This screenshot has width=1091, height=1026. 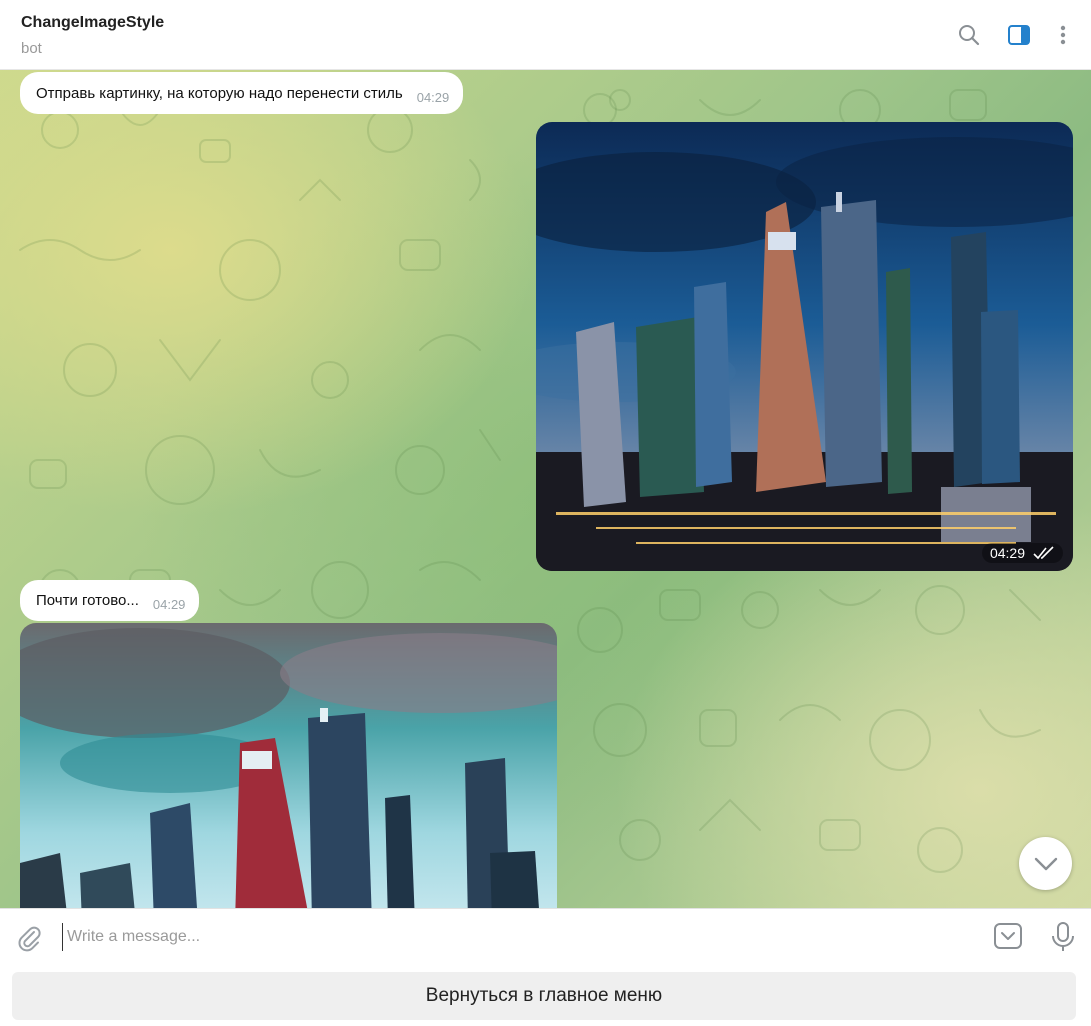 What do you see at coordinates (29, 938) in the screenshot?
I see `paperclip-icon` at bounding box center [29, 938].